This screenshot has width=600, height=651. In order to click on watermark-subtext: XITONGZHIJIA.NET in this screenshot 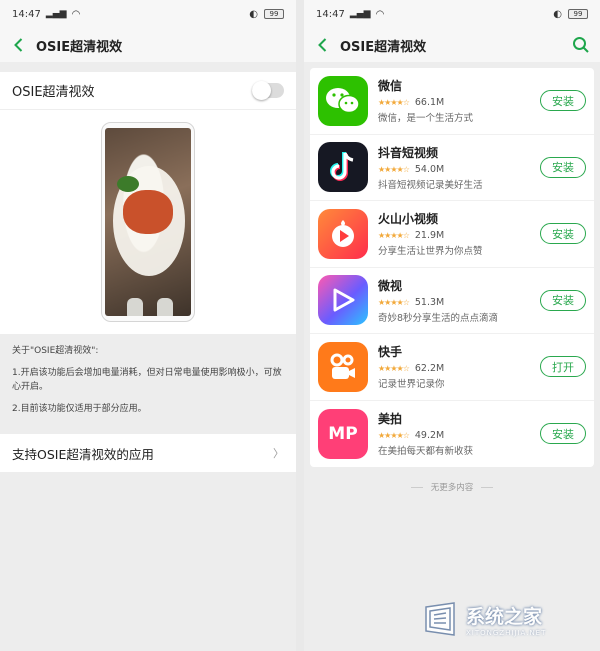, I will do `click(506, 632)`.